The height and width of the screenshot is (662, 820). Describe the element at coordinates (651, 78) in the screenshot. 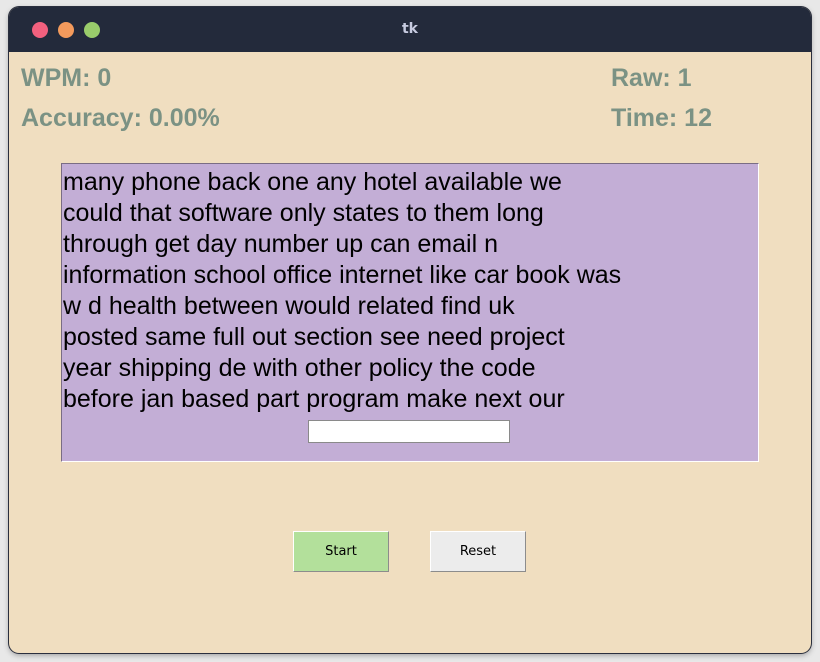

I see `raw-label: Raw: 1` at that location.